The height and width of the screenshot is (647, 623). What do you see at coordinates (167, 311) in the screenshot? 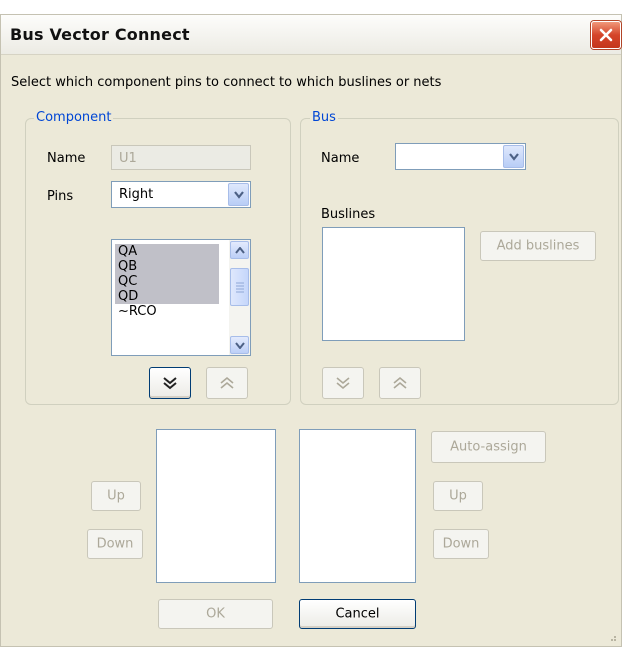
I see `pin-list-item: ~RCO` at bounding box center [167, 311].